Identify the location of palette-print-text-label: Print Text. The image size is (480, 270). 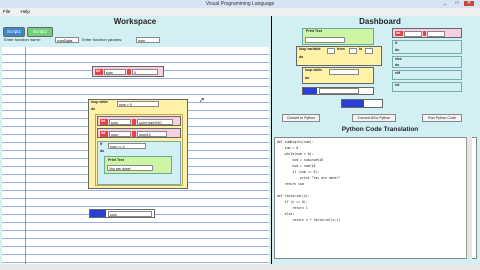
(314, 31).